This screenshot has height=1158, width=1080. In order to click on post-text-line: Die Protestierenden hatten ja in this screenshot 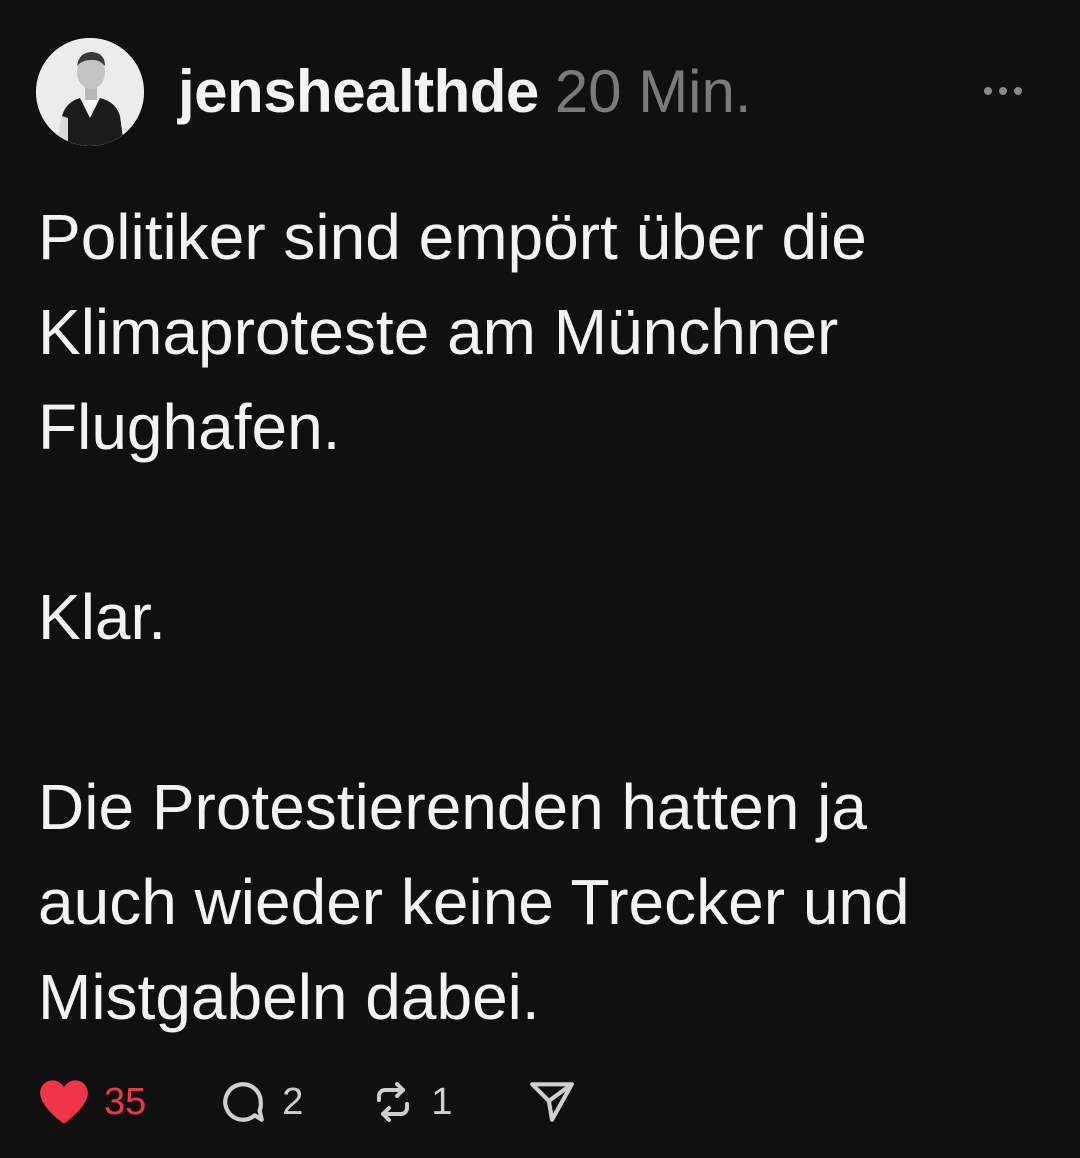, I will do `click(452, 807)`.